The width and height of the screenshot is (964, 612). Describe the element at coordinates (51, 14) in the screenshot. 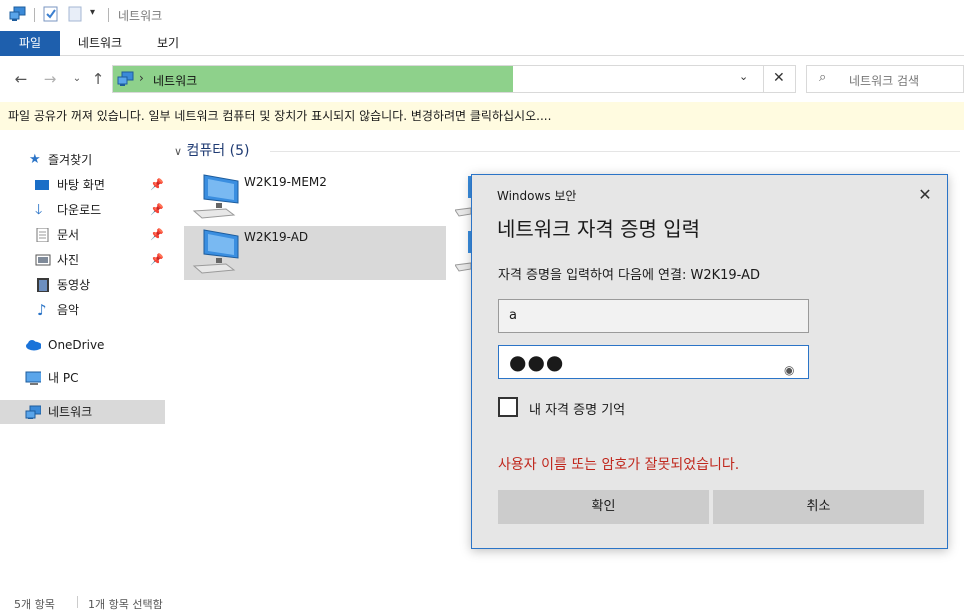

I see `properties-icon` at that location.